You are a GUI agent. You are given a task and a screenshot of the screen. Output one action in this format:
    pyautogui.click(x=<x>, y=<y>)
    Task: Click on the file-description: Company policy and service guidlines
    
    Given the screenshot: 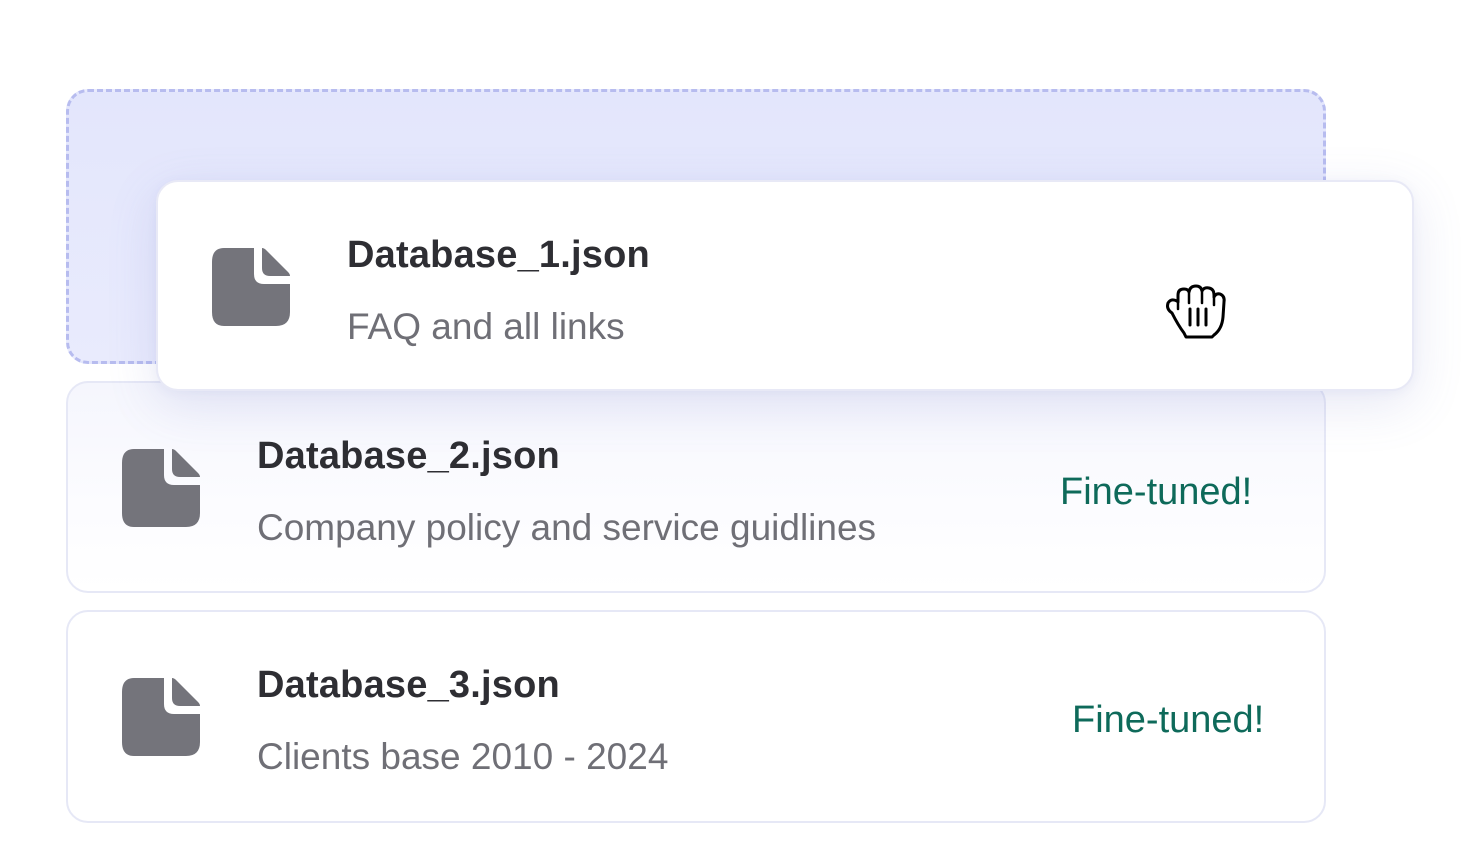 What is the action you would take?
    pyautogui.click(x=567, y=527)
    